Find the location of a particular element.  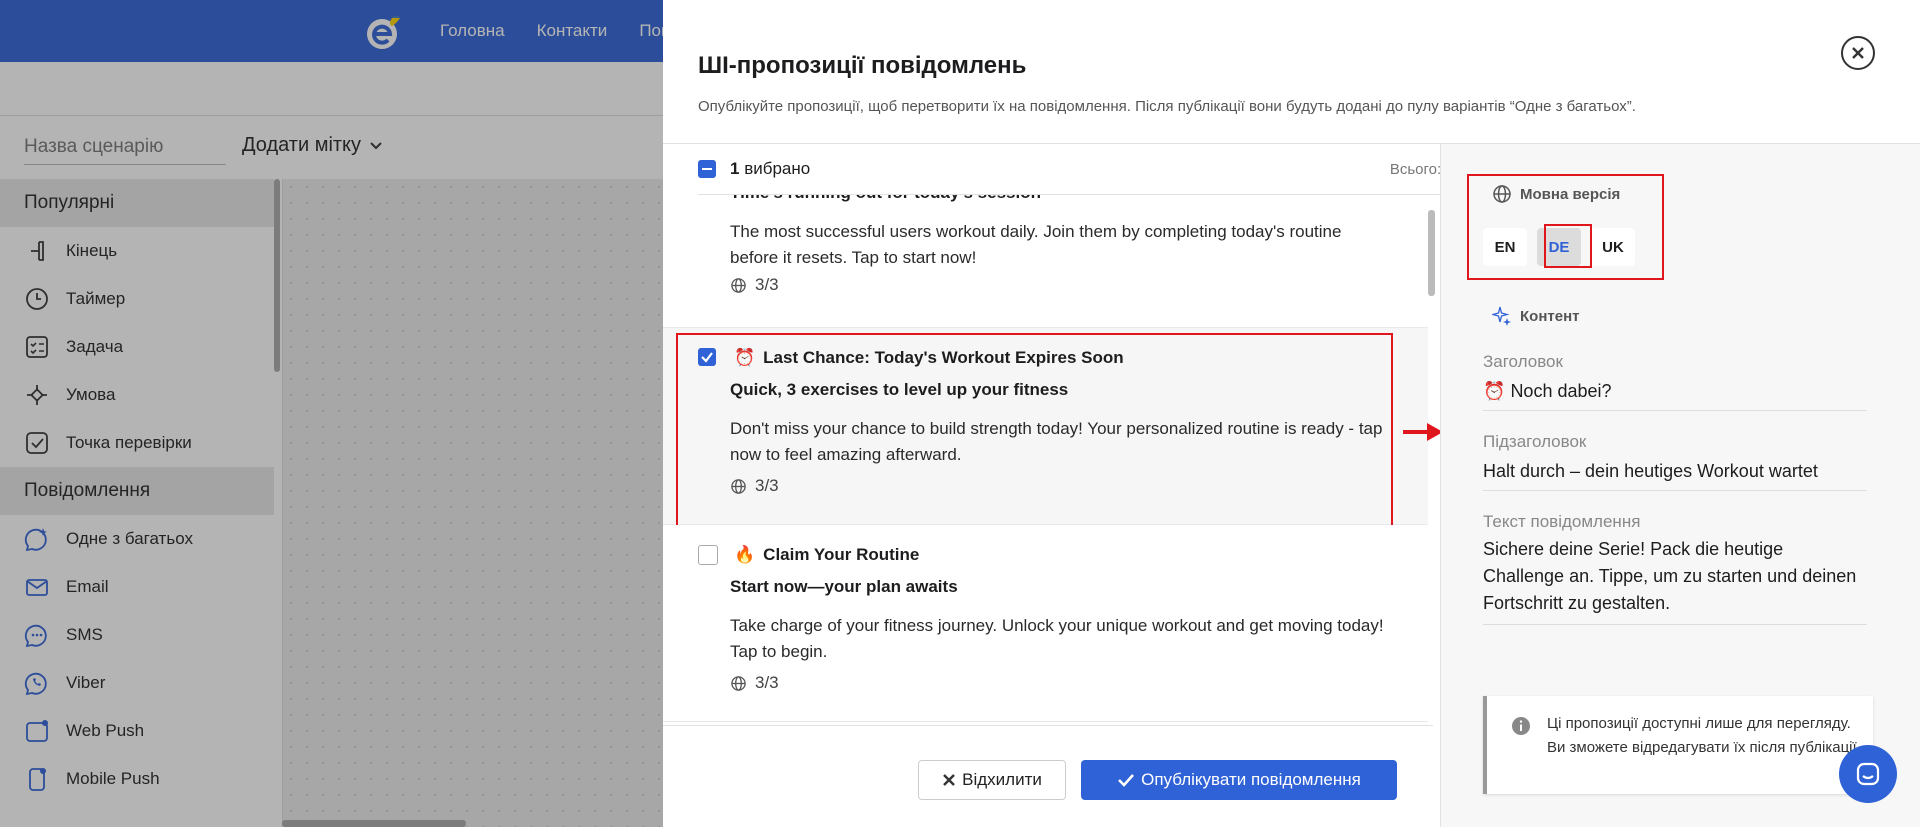

language-version-label: Мовна версія is located at coordinates (1556, 194).